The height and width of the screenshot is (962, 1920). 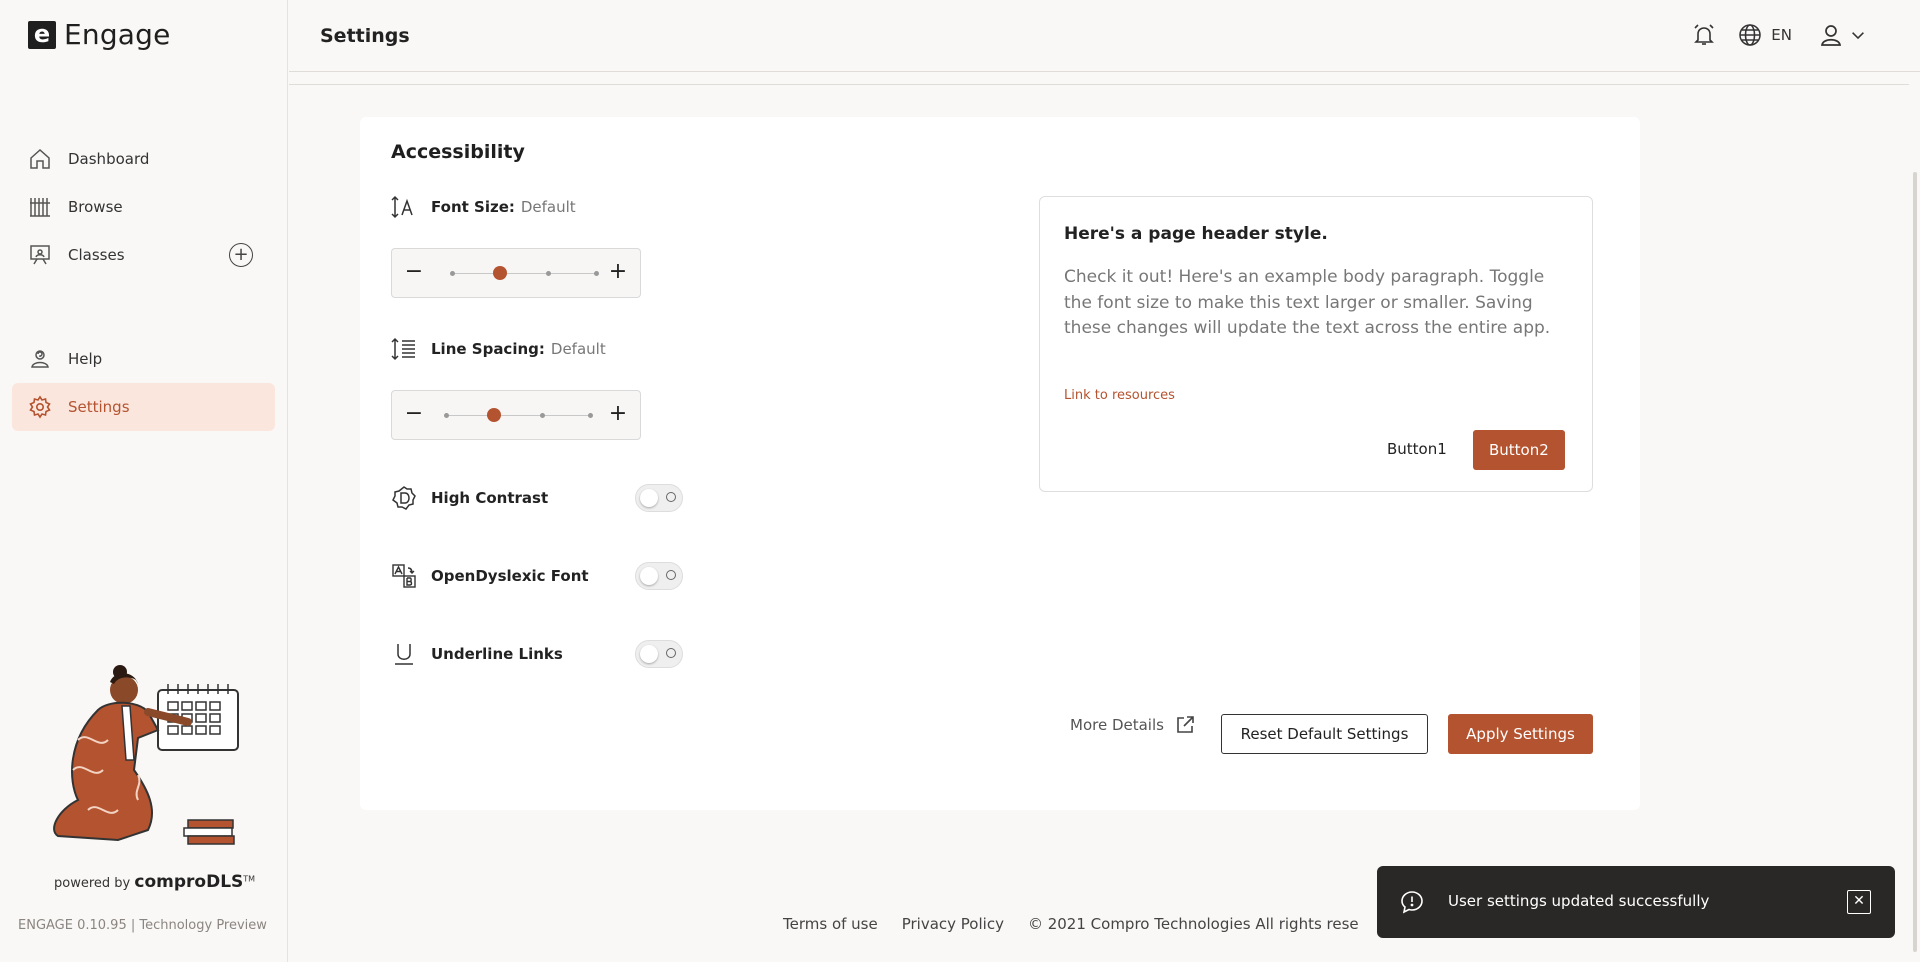 What do you see at coordinates (109, 159) in the screenshot?
I see `sidebar-item-label: Dashboard` at bounding box center [109, 159].